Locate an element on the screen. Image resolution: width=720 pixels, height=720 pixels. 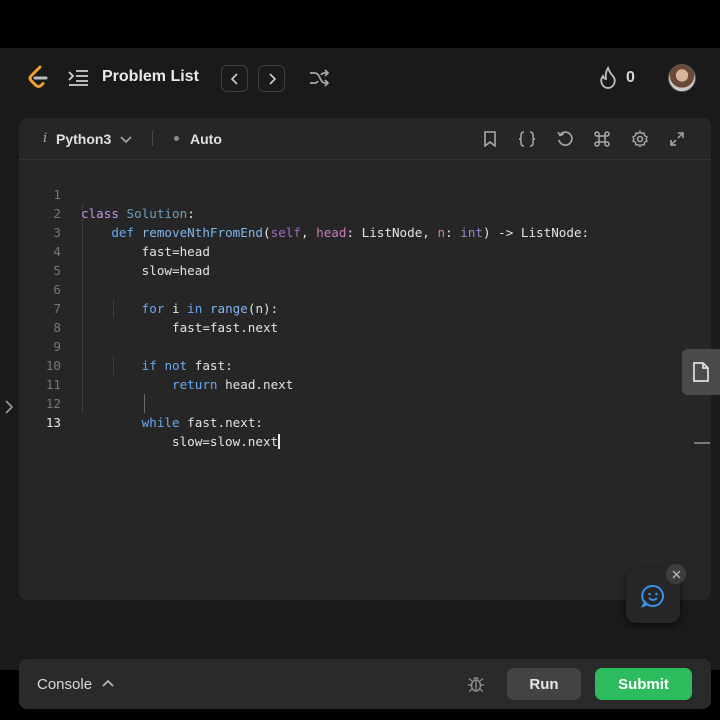
notes-tab is located at coordinates (701, 372).